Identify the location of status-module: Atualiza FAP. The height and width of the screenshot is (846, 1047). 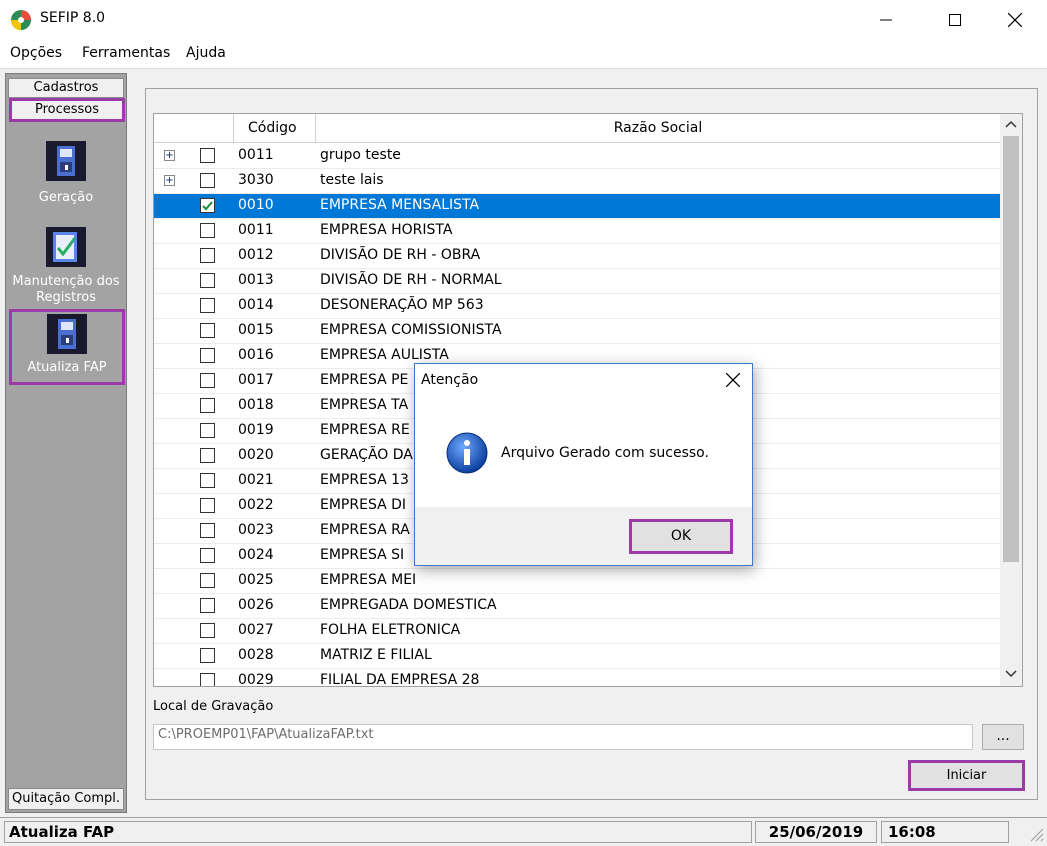
(378, 832).